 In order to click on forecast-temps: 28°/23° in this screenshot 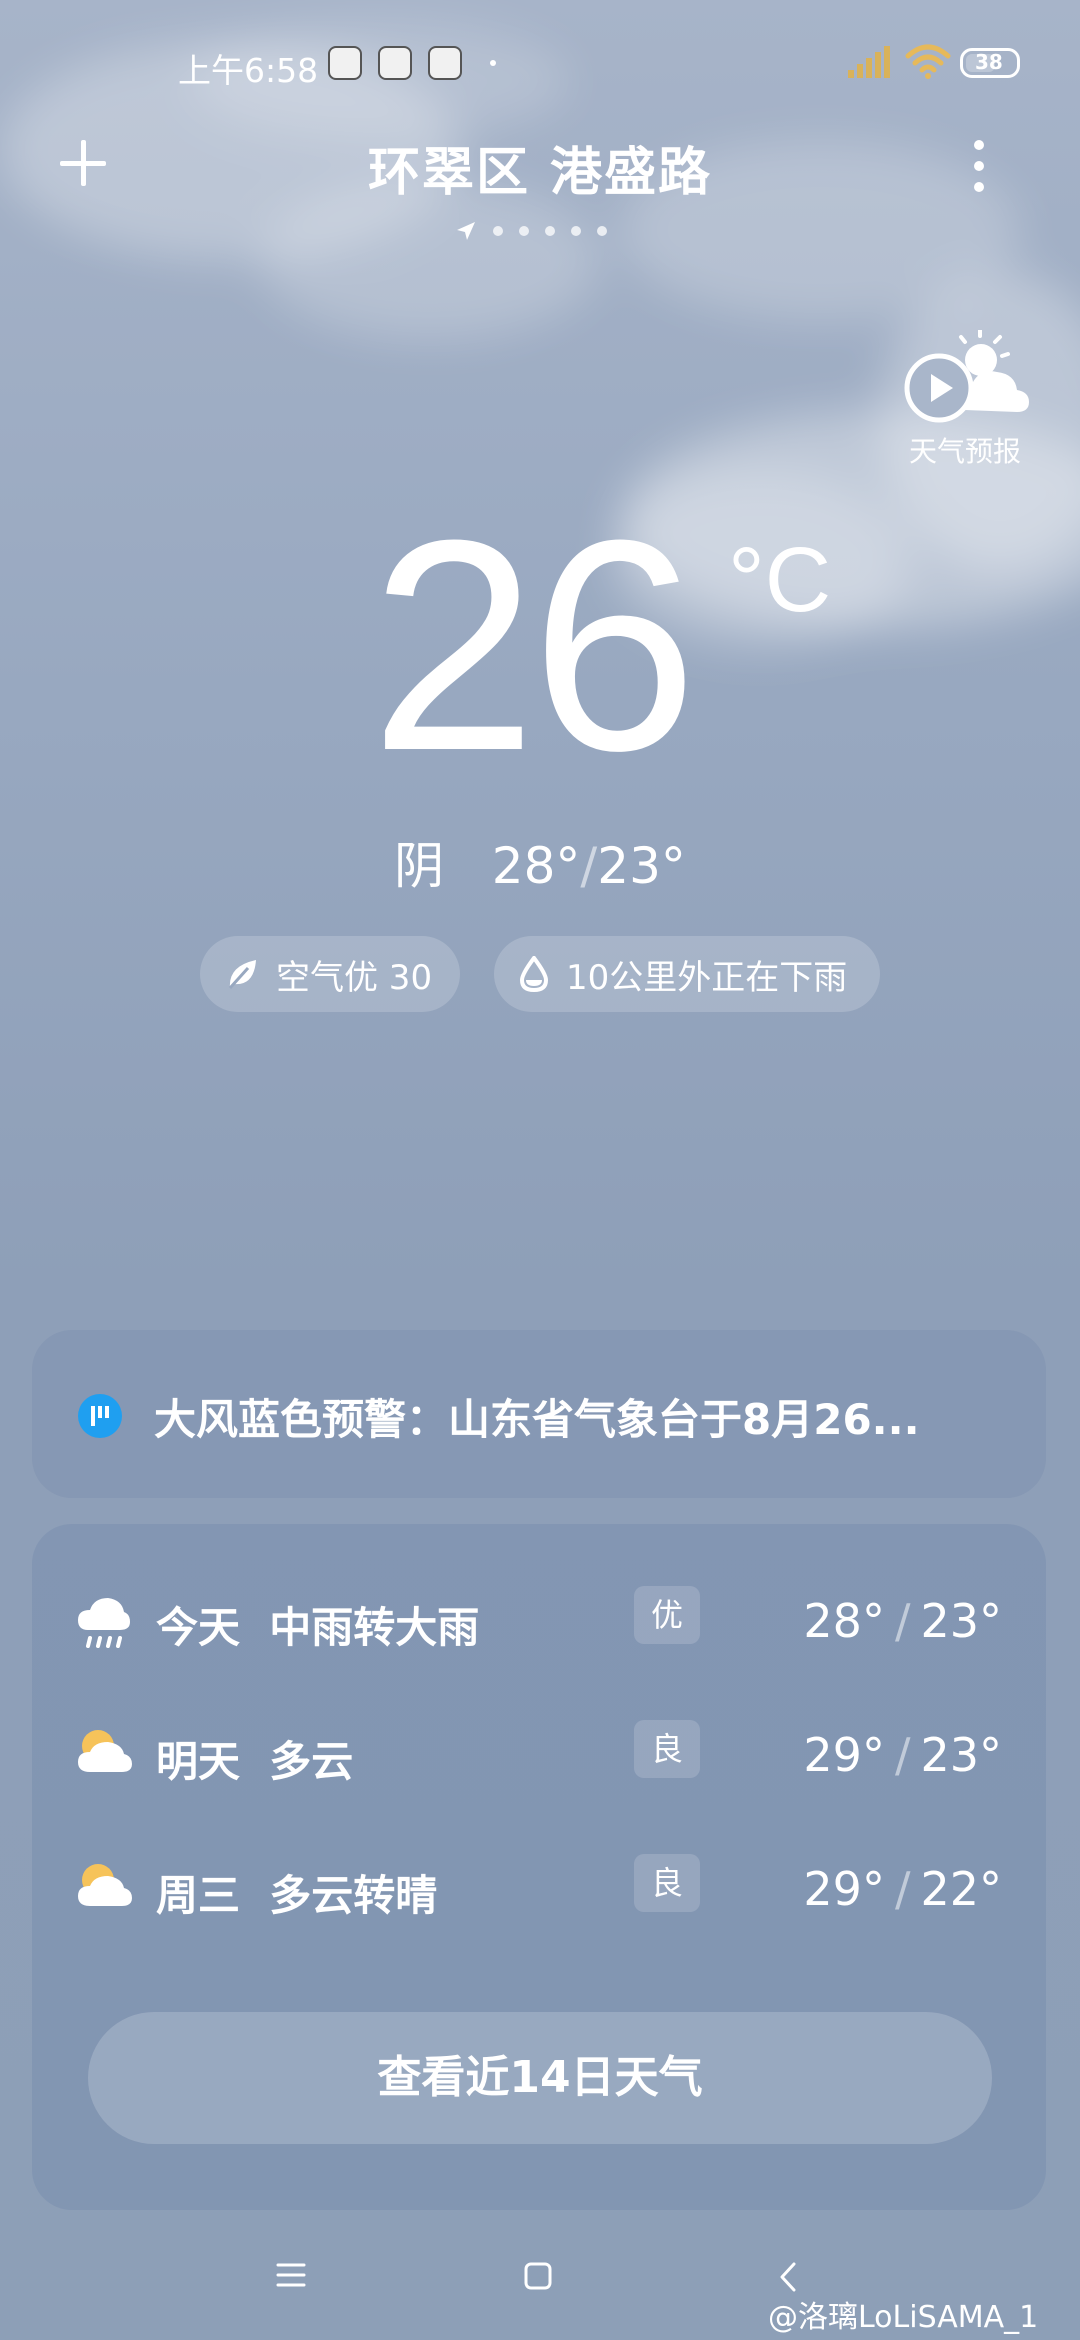, I will do `click(902, 1621)`.